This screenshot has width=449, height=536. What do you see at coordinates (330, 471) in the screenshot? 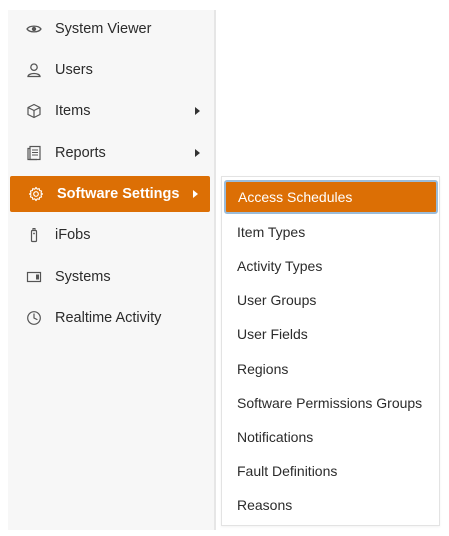
I see `submenu-item-fault-definitions: Fault Definitions` at bounding box center [330, 471].